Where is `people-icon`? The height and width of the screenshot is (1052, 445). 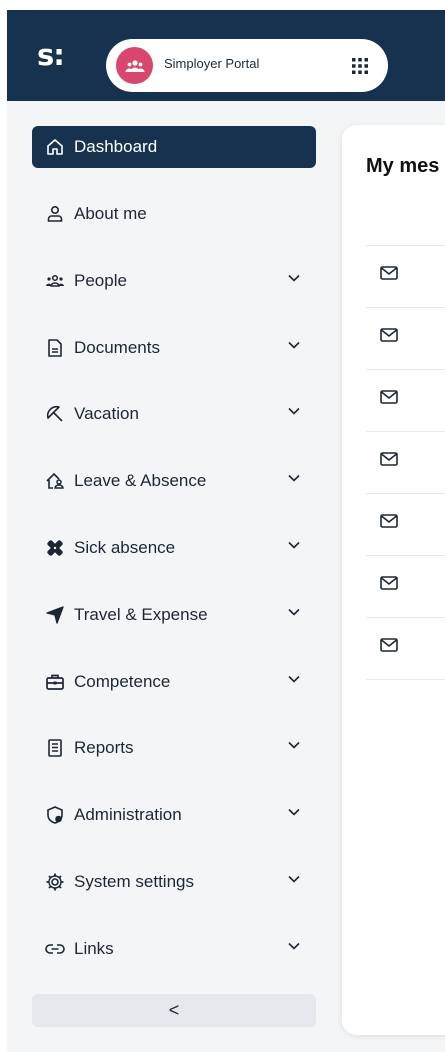
people-icon is located at coordinates (55, 280).